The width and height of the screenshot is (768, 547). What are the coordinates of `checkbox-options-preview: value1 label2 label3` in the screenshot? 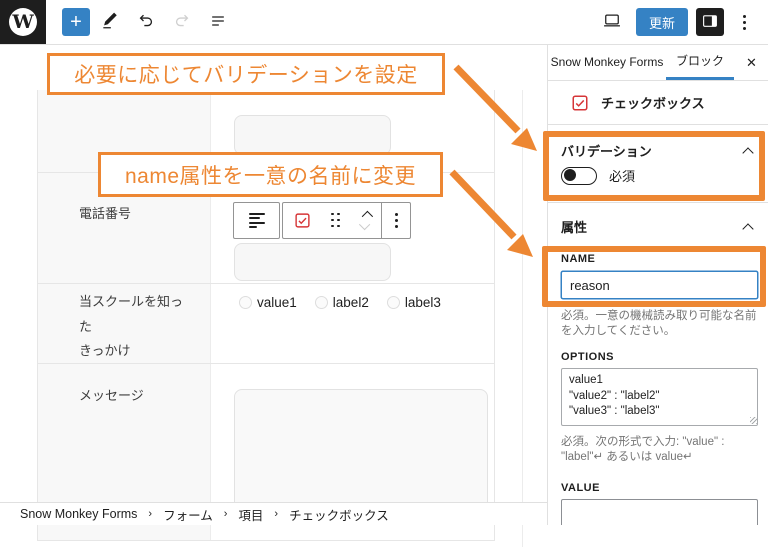 It's located at (340, 302).